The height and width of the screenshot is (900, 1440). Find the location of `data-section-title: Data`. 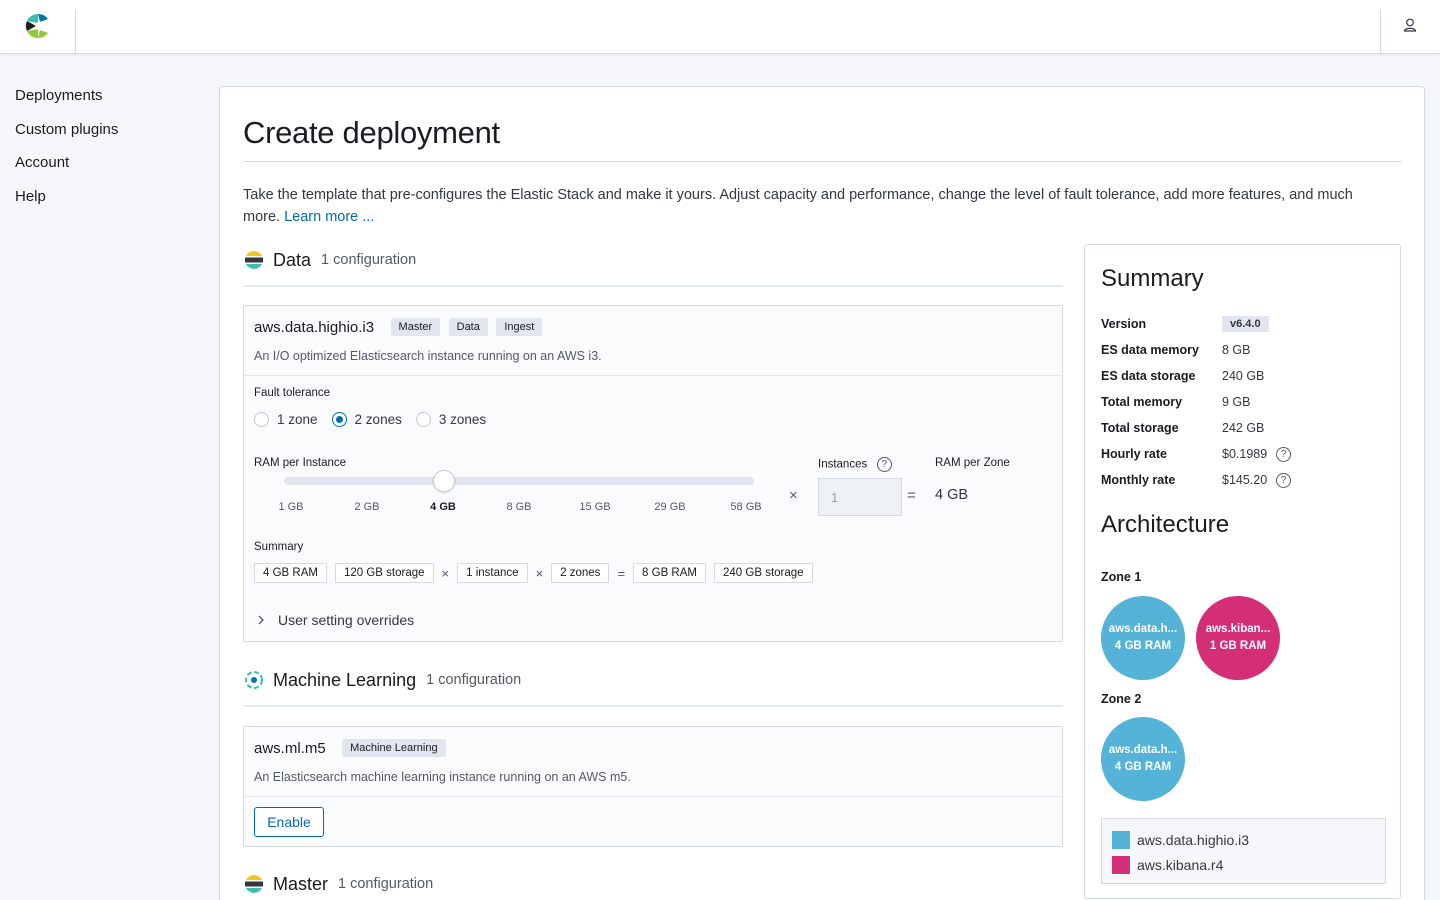

data-section-title: Data is located at coordinates (292, 259).